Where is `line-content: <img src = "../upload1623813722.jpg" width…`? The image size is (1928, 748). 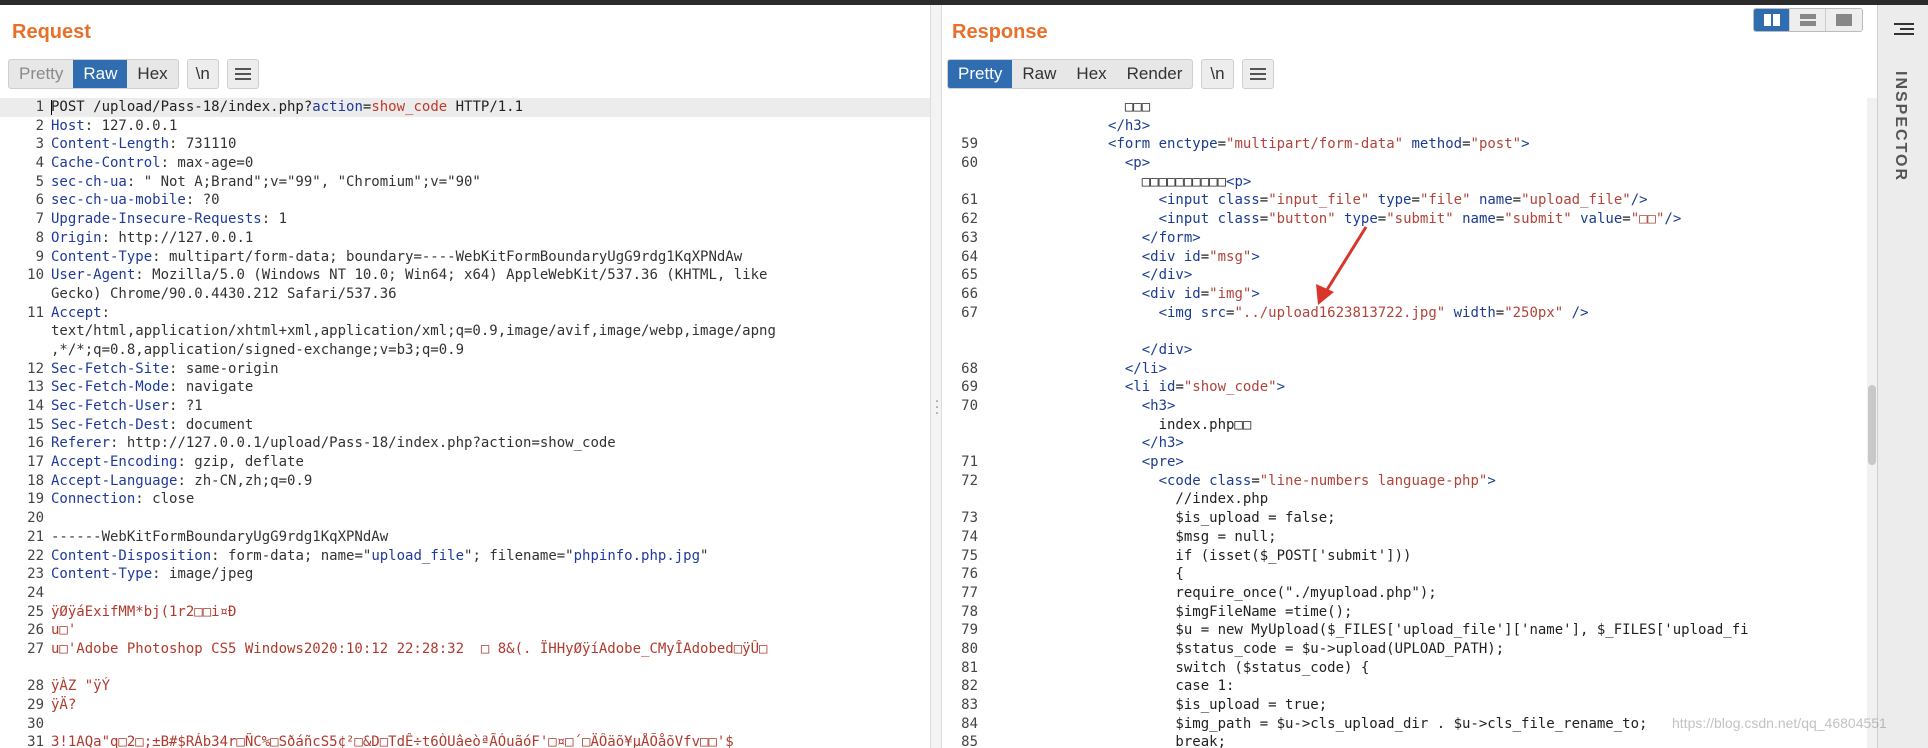 line-content: <img src = "../upload1623813722.jpg" width… is located at coordinates (1433, 313).